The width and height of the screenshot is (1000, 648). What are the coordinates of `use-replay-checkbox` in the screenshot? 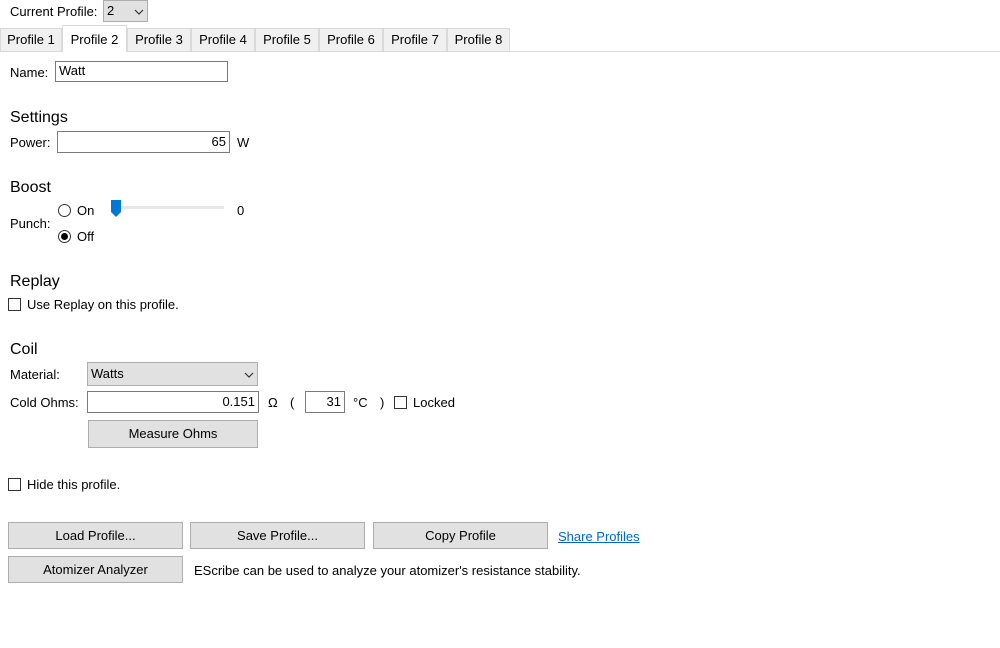 It's located at (14, 304).